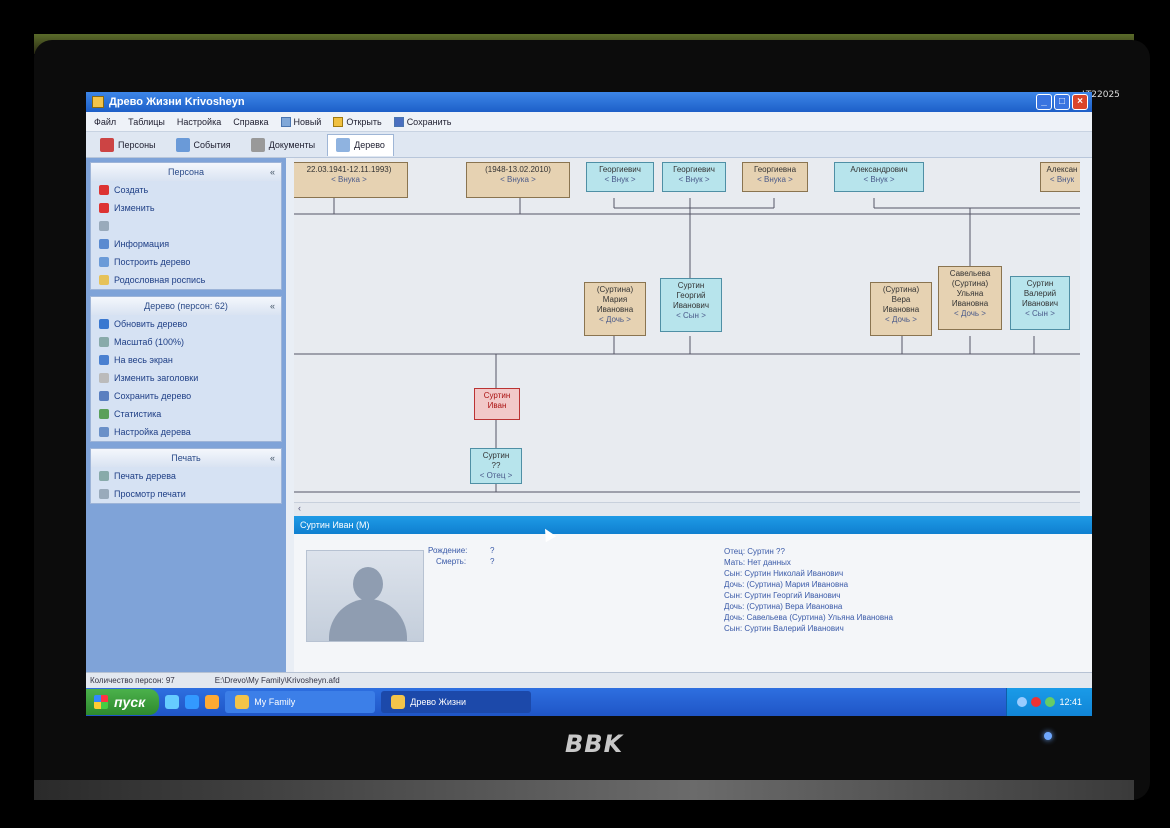 The width and height of the screenshot is (1170, 828). I want to click on print-panel-header: Печать «, so click(186, 458).